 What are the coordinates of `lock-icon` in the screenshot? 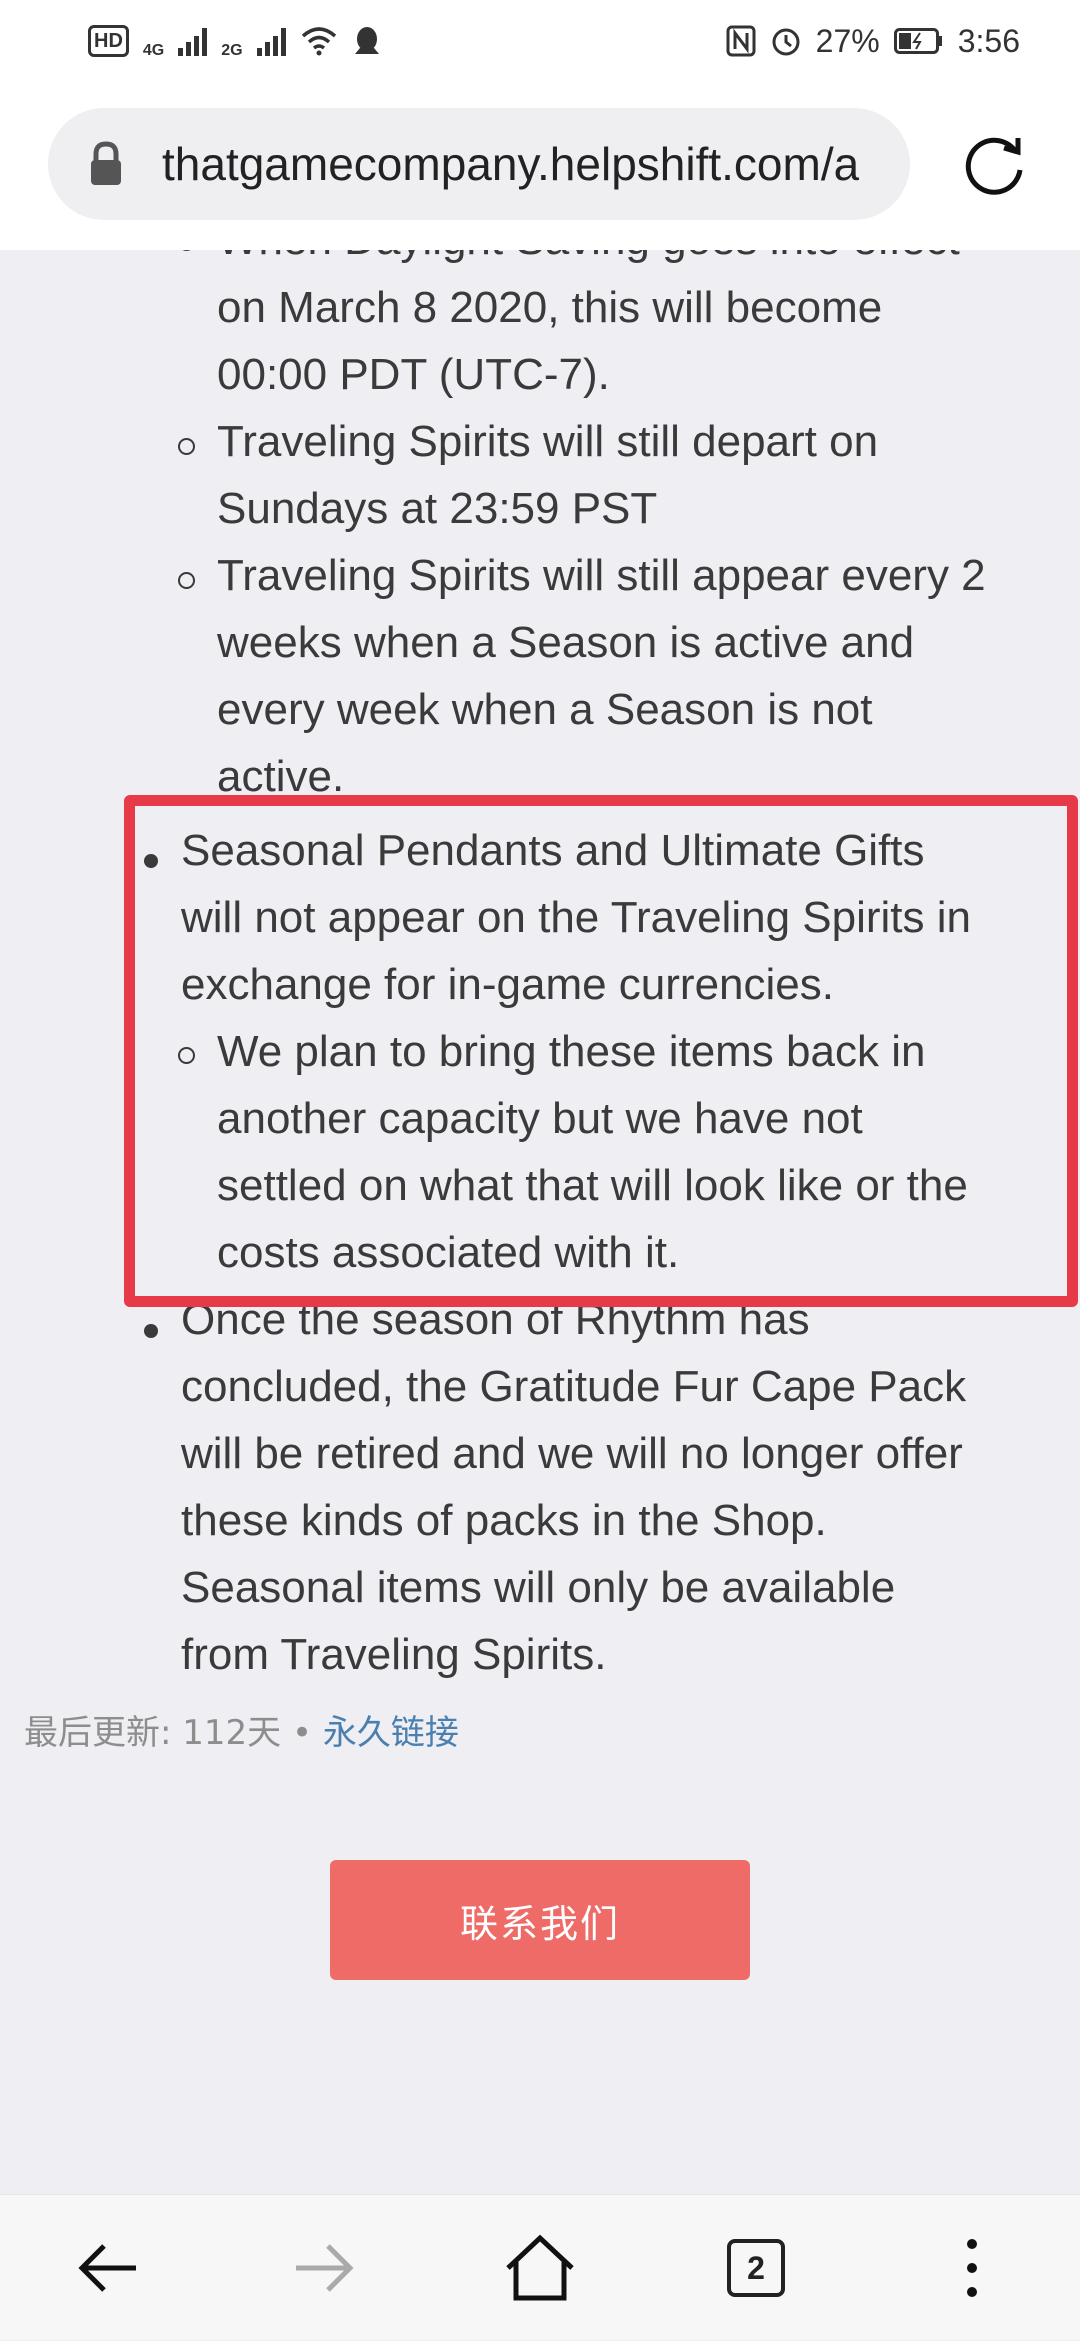 It's located at (106, 163).